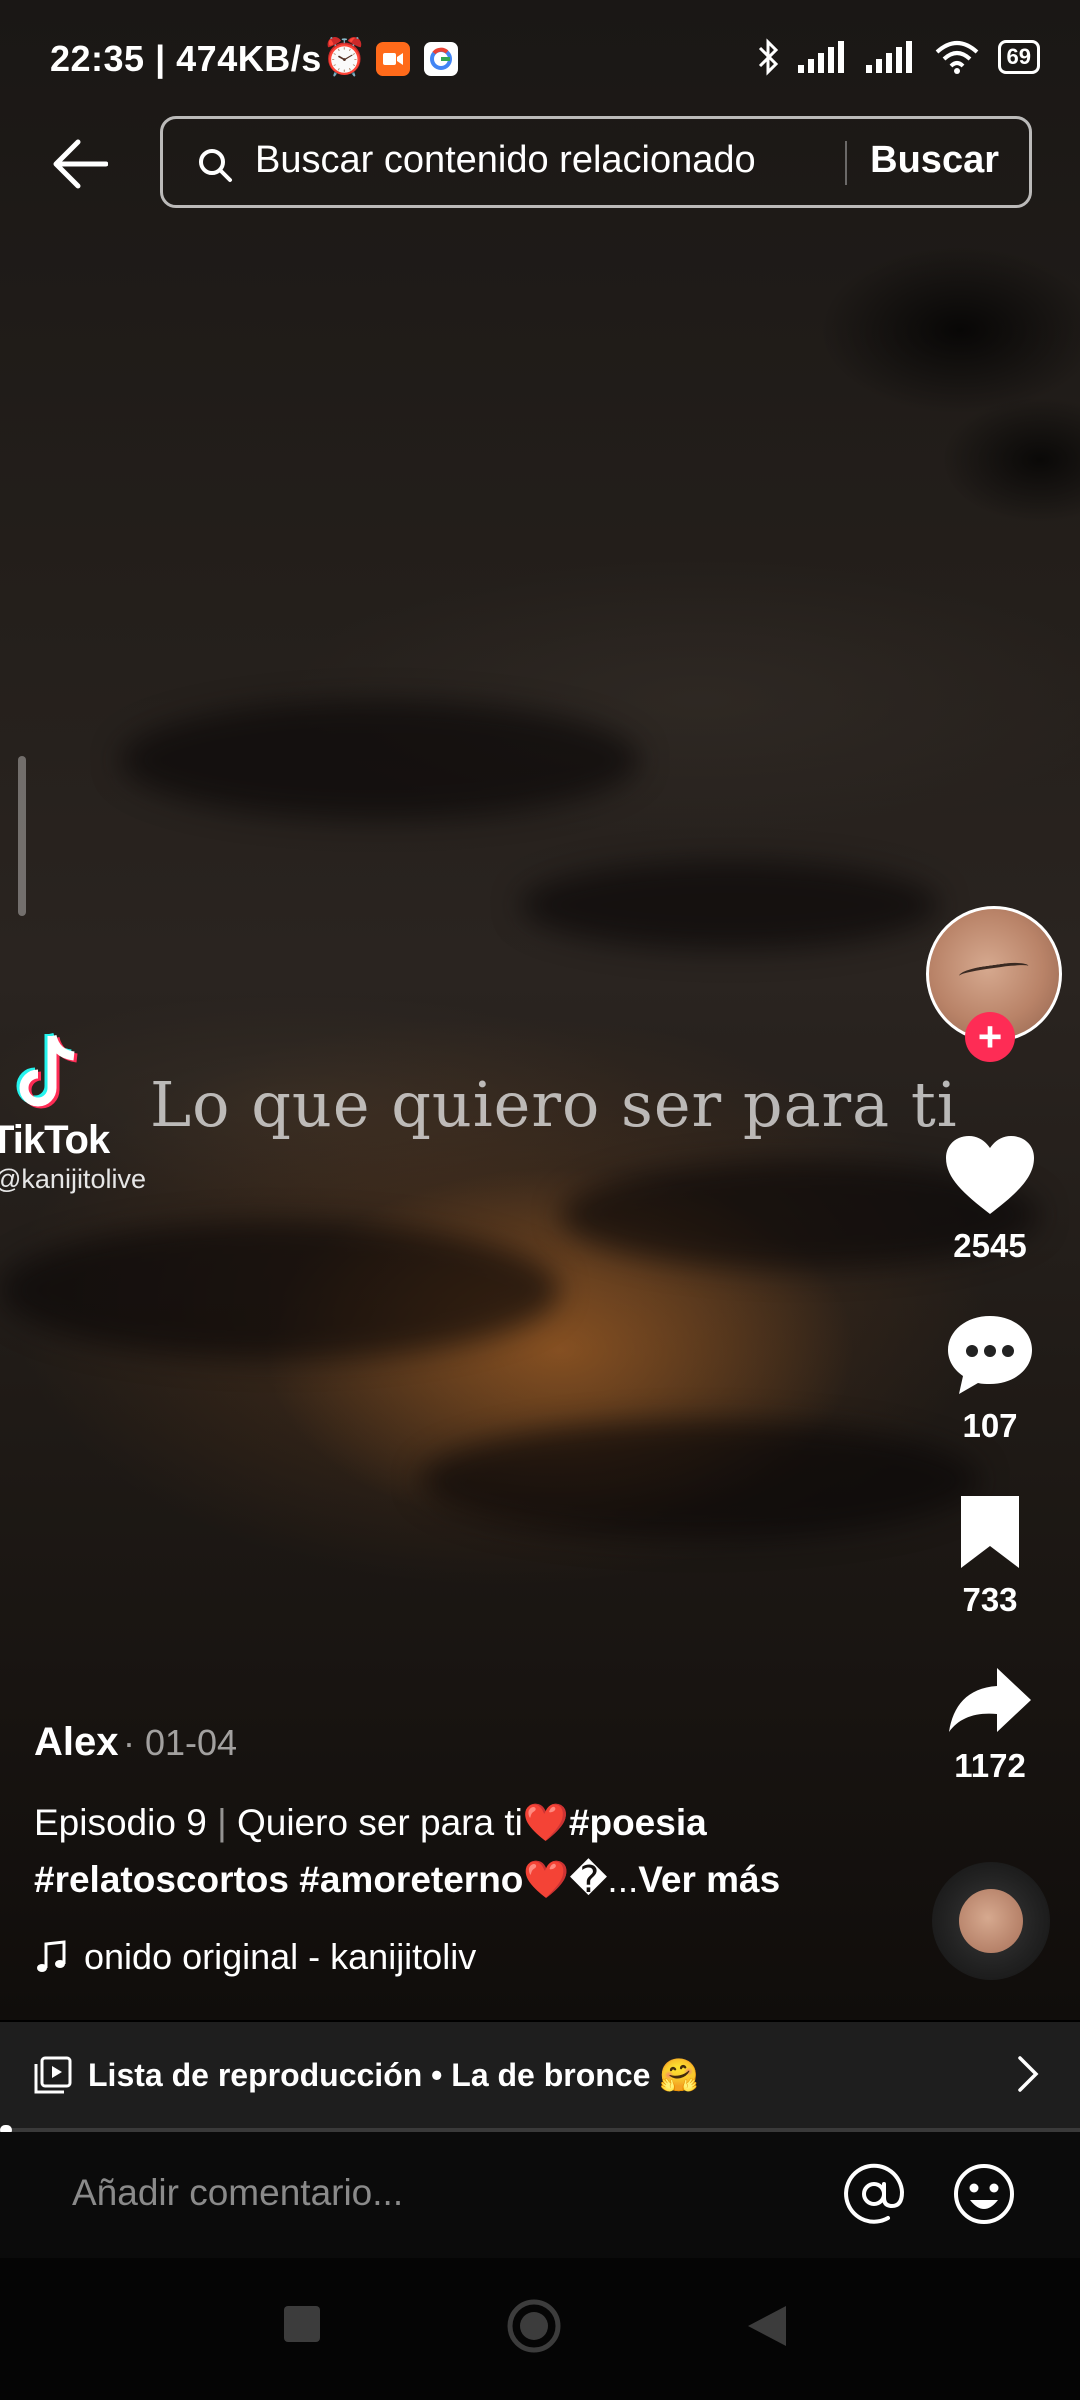 This screenshot has width=1080, height=2400. I want to click on circle-icon, so click(534, 2326).